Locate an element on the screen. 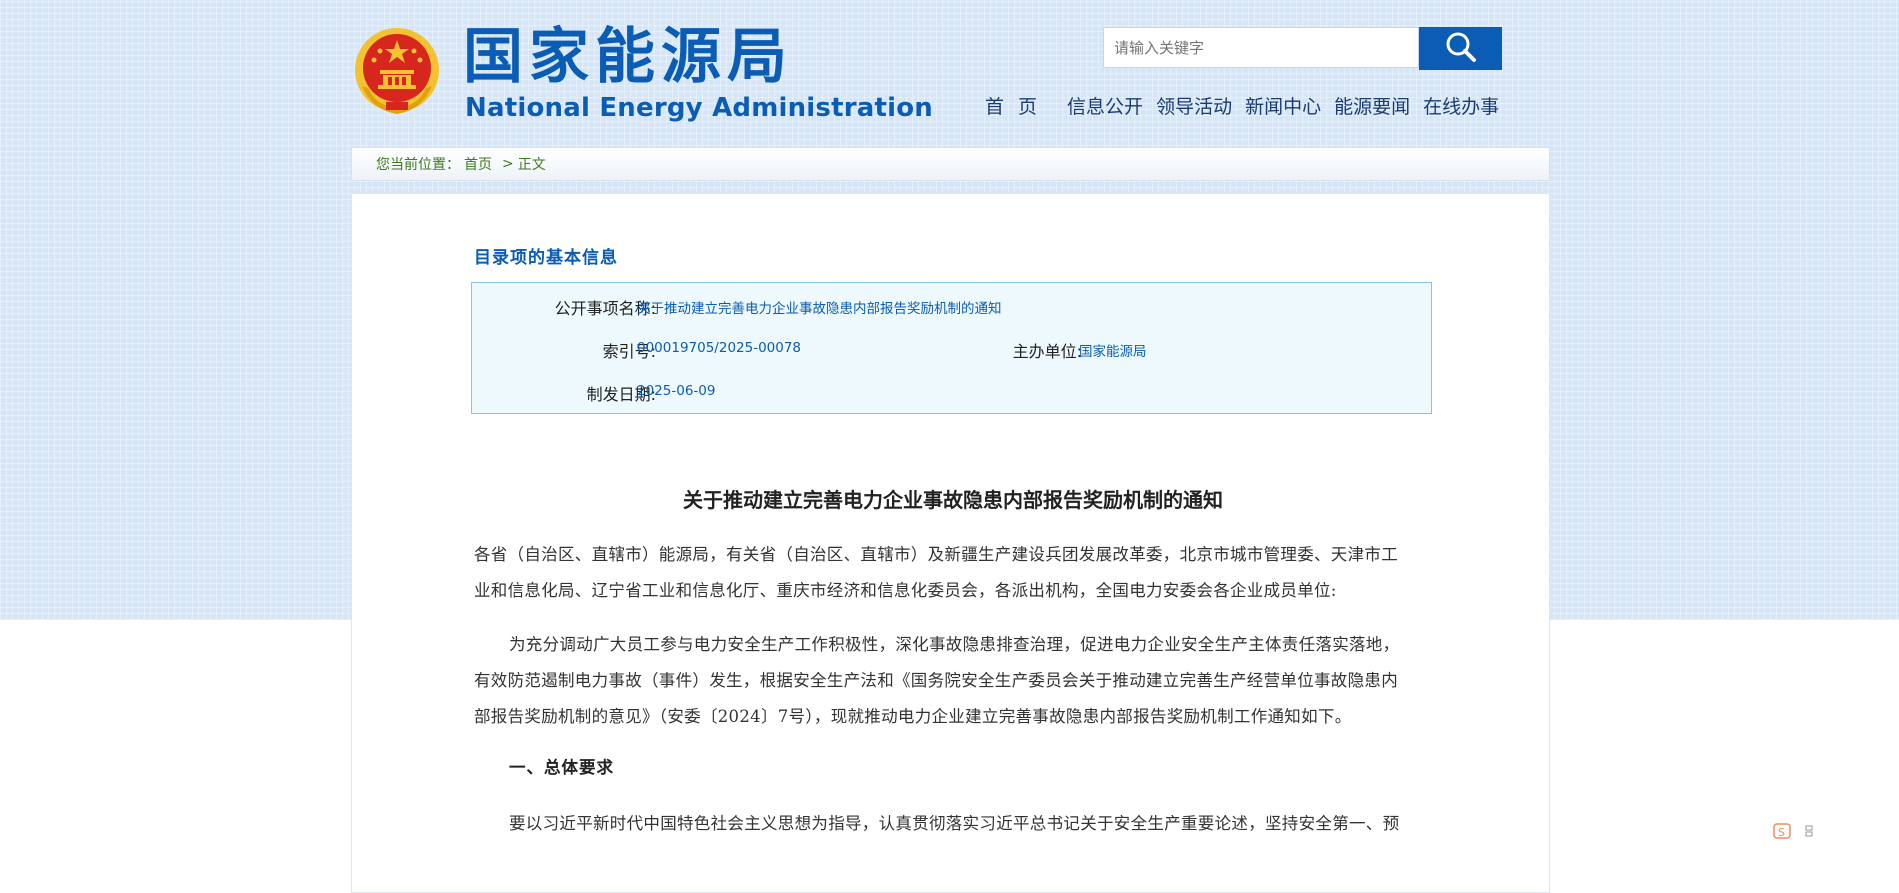  breadcrumb-home-link: 首页 is located at coordinates (478, 164).